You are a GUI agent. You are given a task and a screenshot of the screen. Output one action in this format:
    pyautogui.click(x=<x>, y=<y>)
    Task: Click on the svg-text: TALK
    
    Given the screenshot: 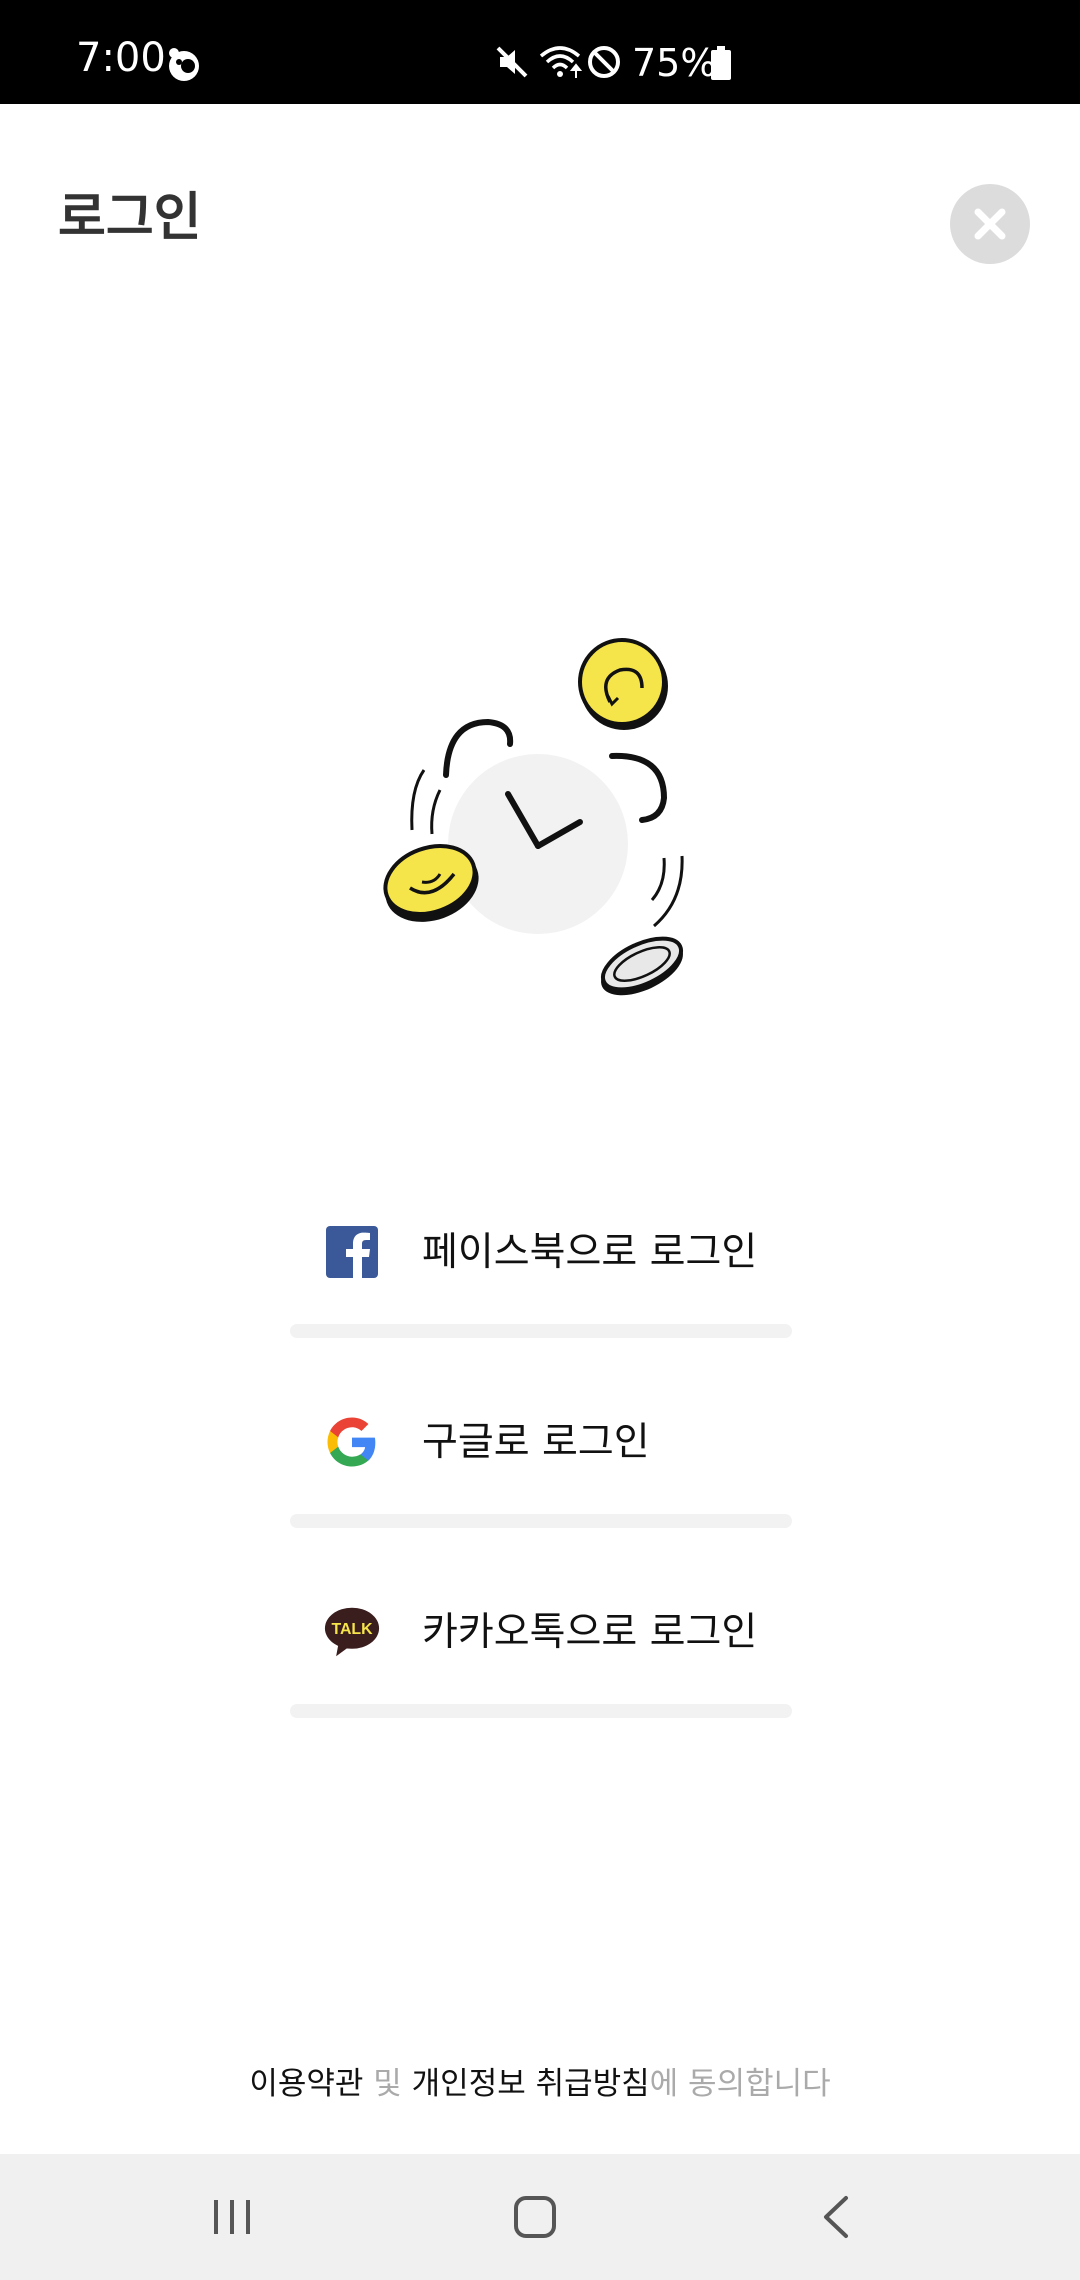 What is the action you would take?
    pyautogui.click(x=352, y=1629)
    